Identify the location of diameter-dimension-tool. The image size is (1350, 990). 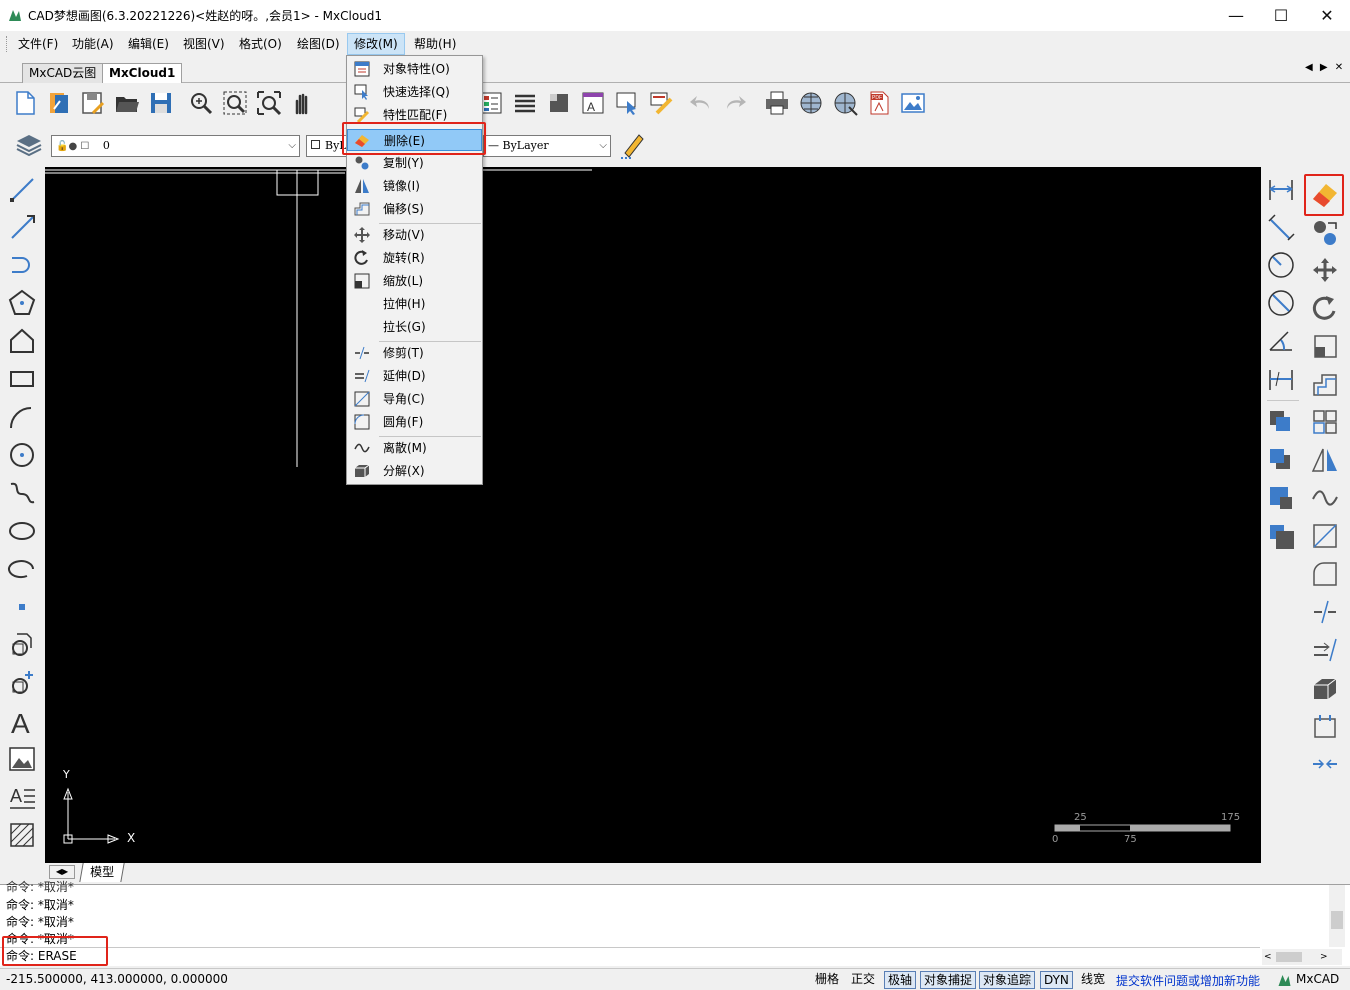
(1281, 303).